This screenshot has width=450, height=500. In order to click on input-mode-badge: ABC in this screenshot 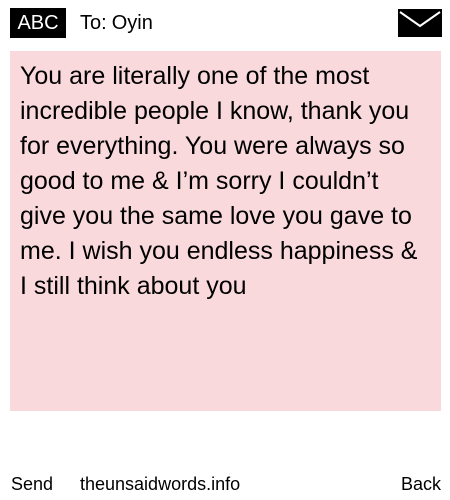, I will do `click(38, 23)`.